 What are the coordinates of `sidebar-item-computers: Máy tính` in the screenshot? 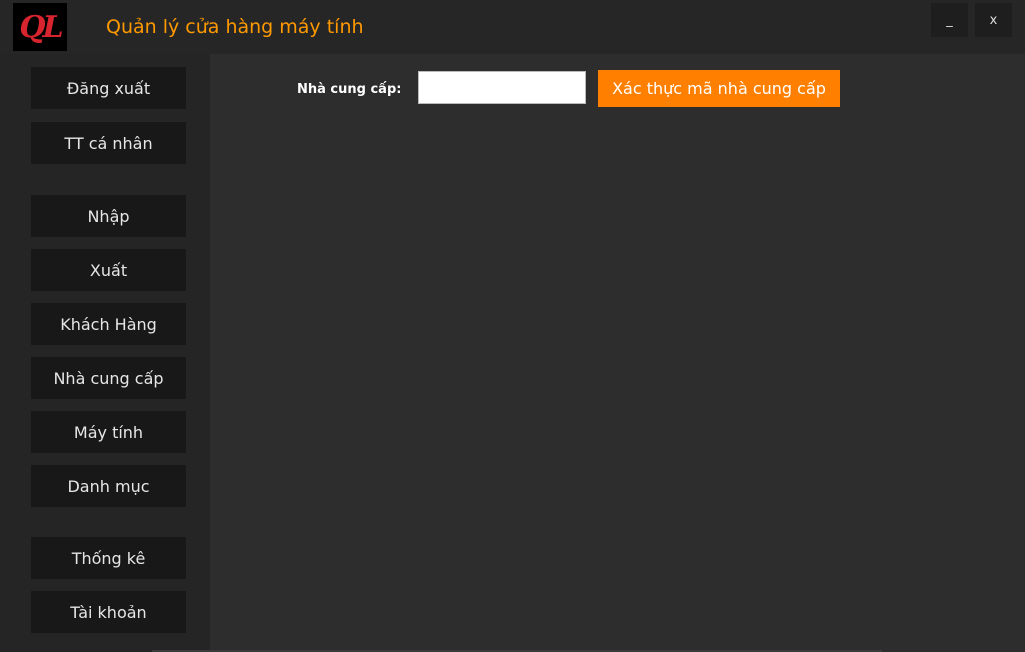 It's located at (108, 432).